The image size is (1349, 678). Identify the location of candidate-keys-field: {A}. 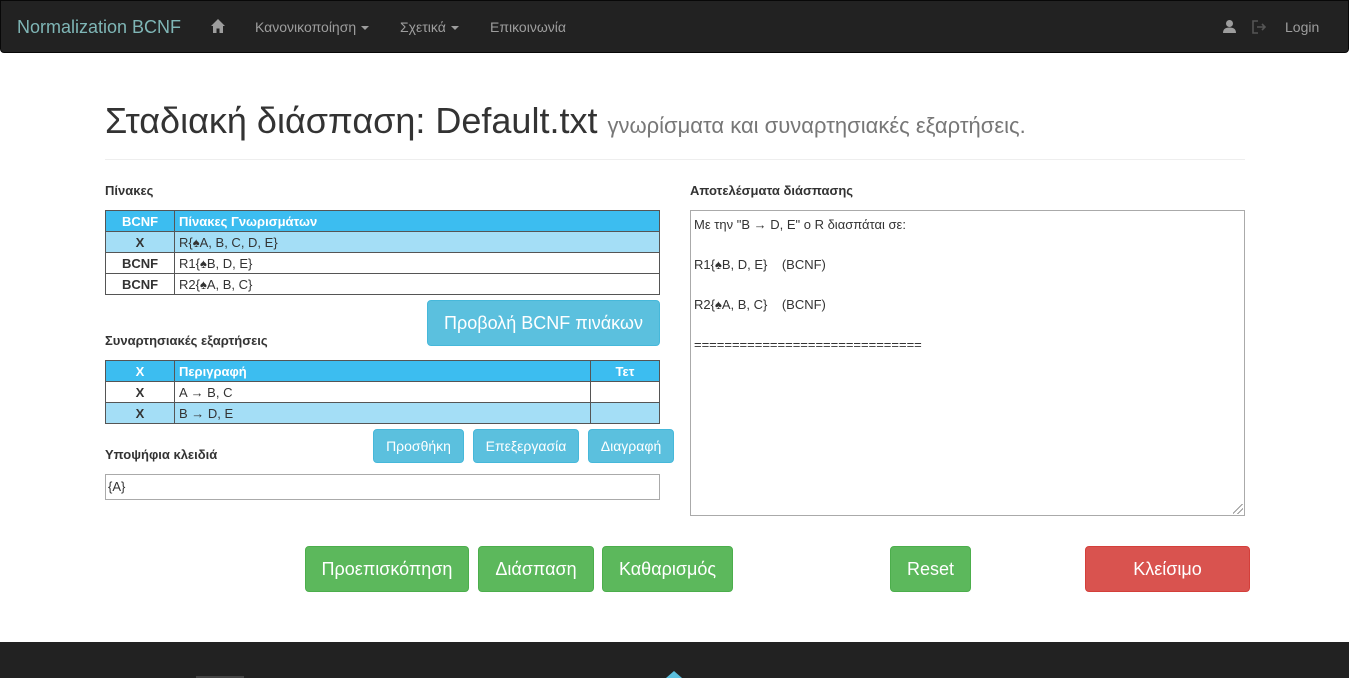
(382, 487).